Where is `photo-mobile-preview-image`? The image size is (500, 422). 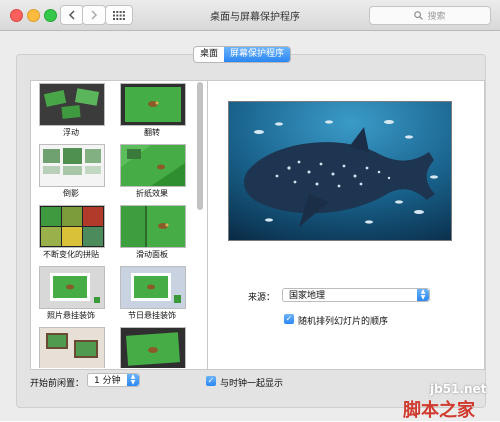
photo-mobile-preview-image is located at coordinates (72, 287).